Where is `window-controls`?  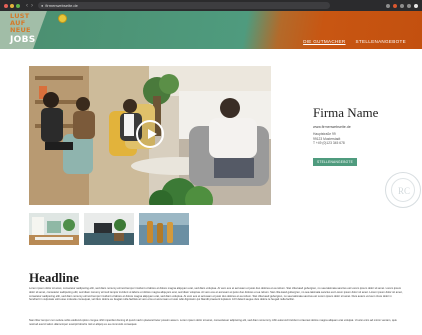
window-controls is located at coordinates (12, 5).